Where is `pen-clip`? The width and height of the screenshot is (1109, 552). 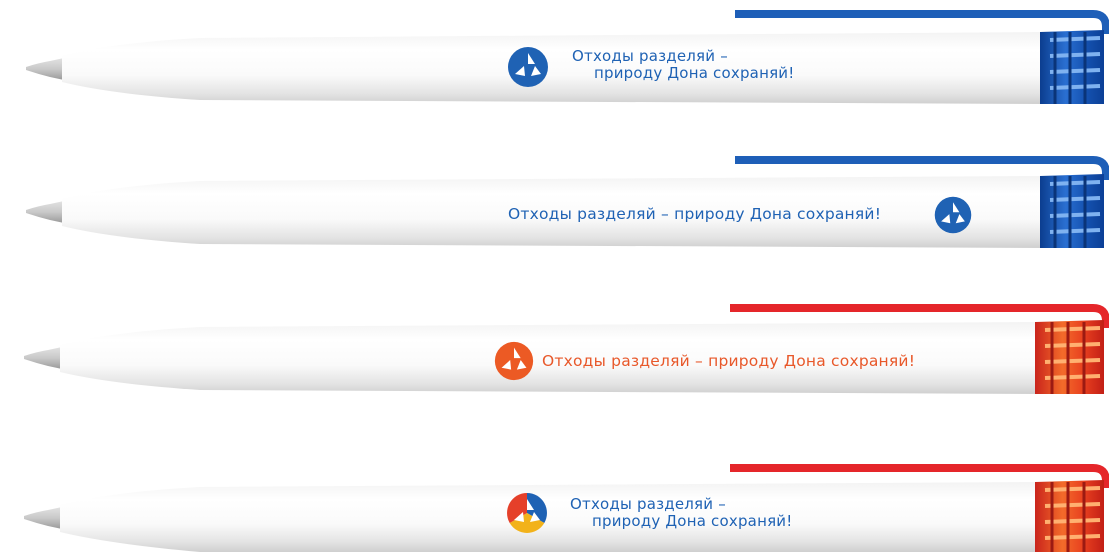
pen-clip is located at coordinates (922, 22).